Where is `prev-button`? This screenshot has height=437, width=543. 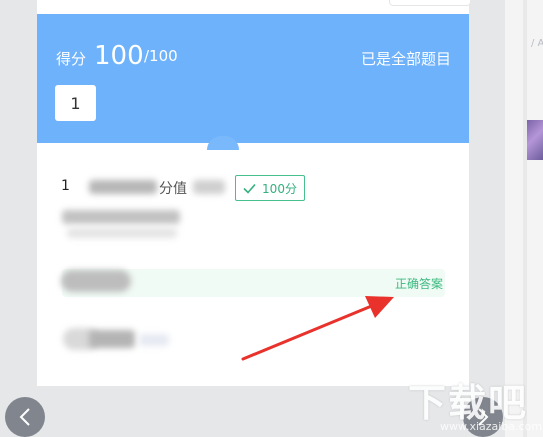
prev-button is located at coordinates (25, 417).